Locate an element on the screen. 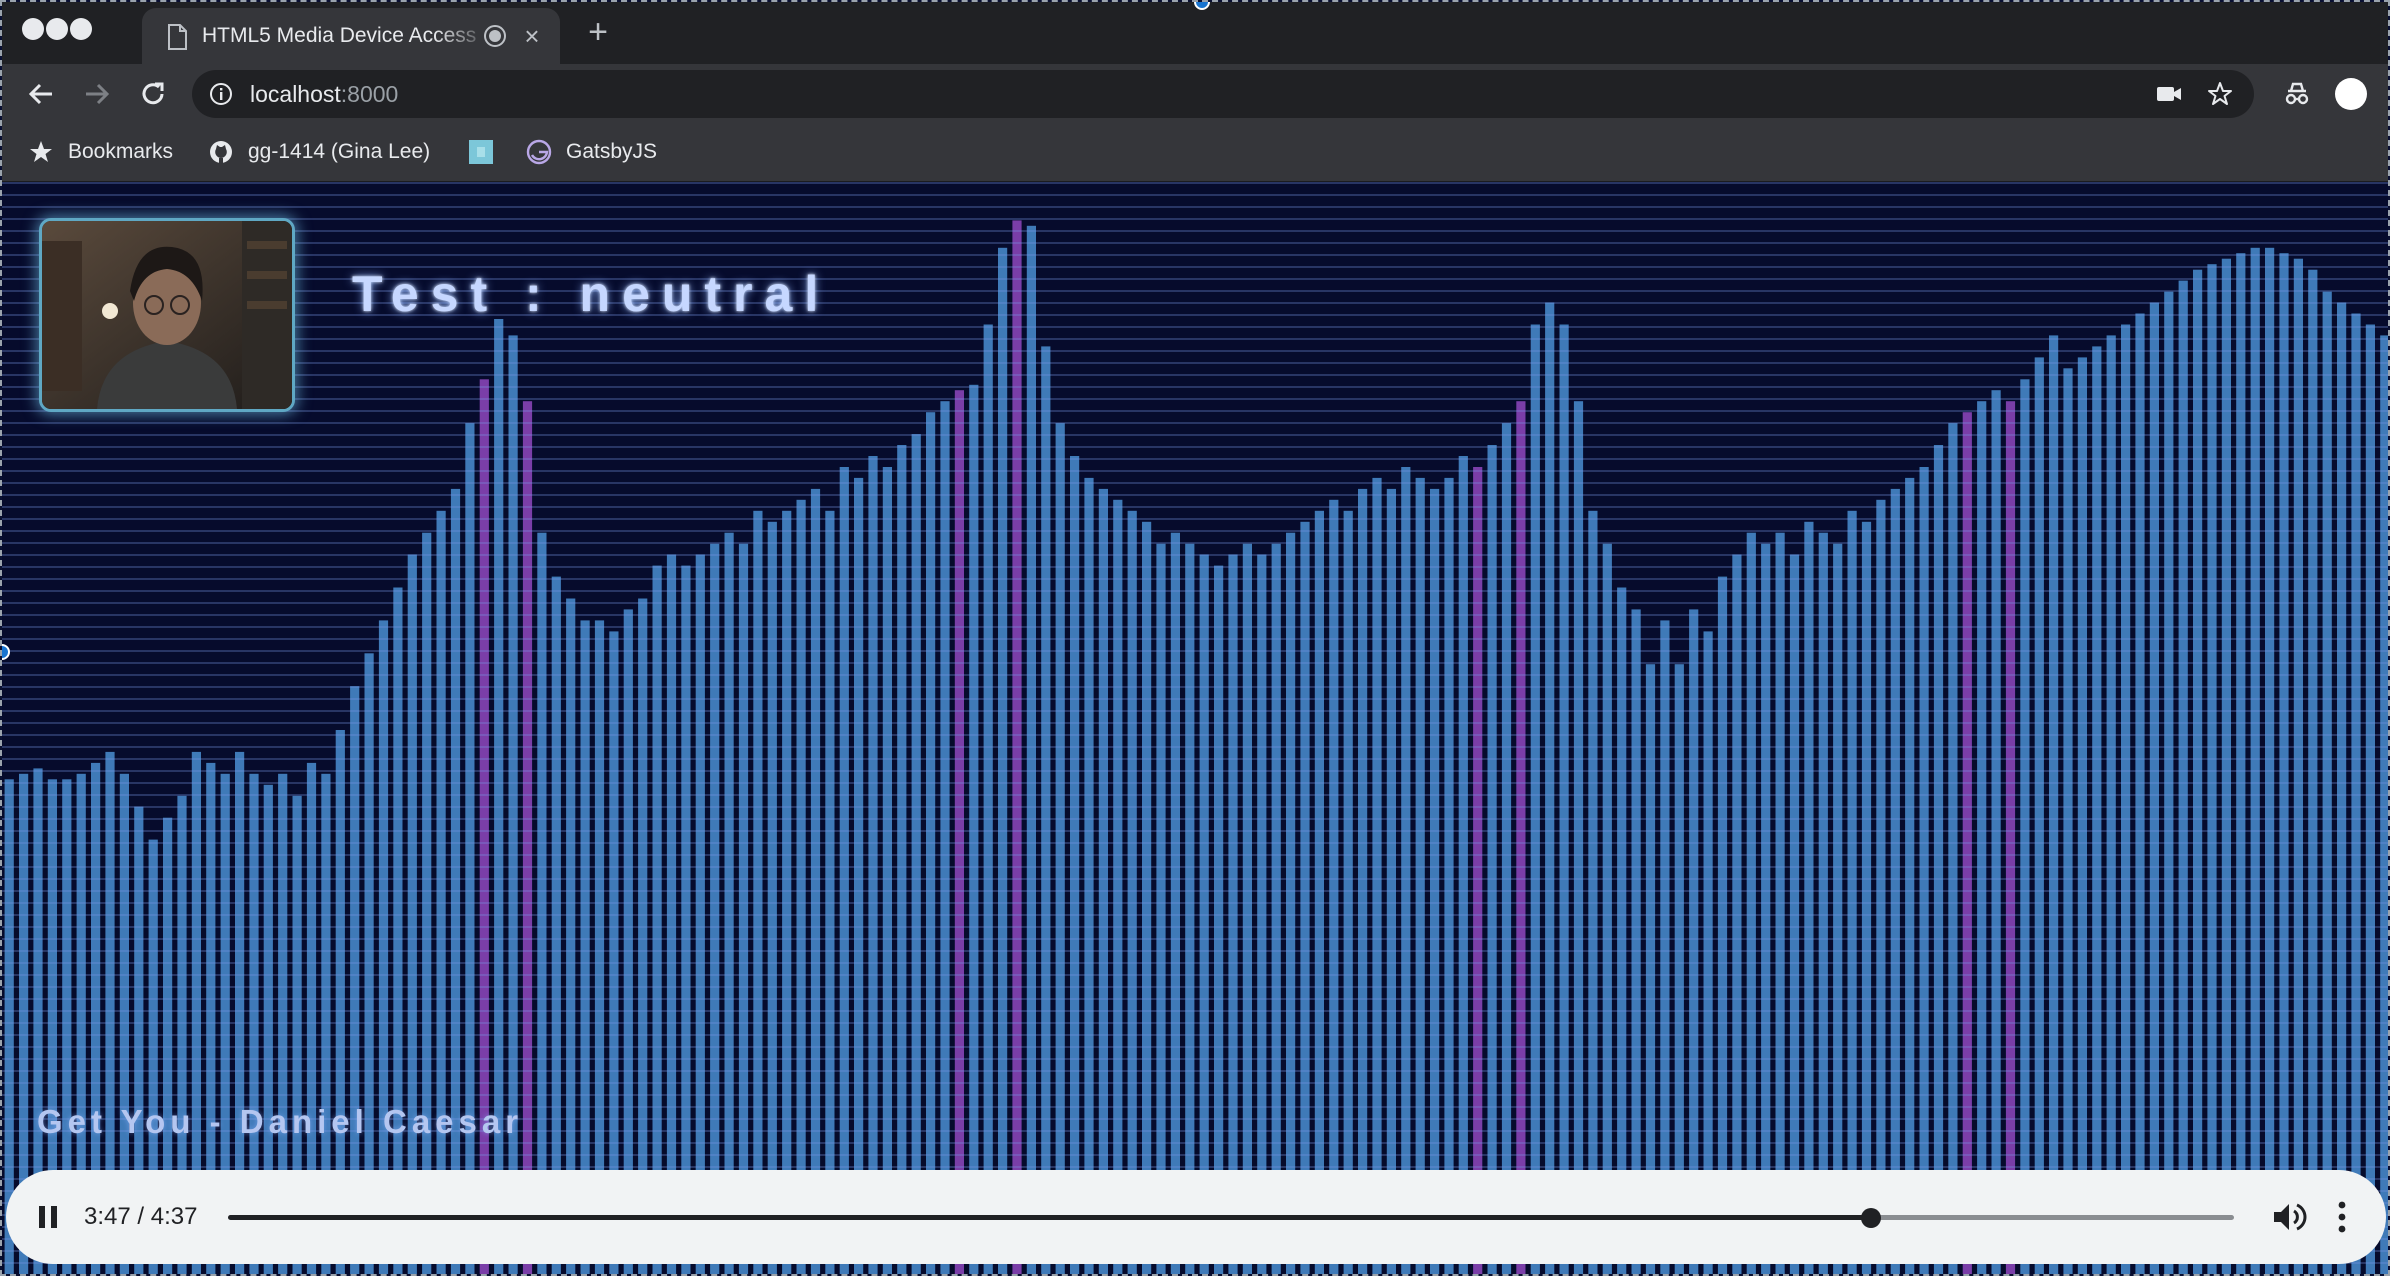  seek-thumb is located at coordinates (1870, 1218).